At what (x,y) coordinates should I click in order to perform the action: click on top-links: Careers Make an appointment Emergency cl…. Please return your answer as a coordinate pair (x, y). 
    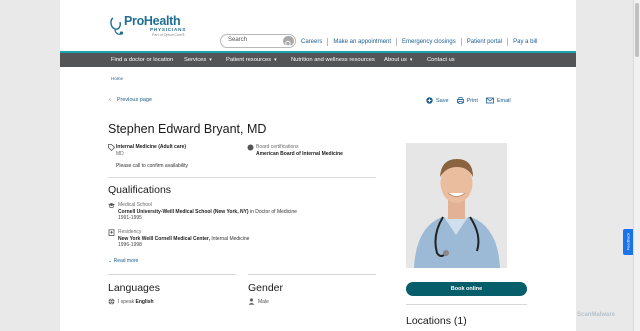
    Looking at the image, I should click on (419, 41).